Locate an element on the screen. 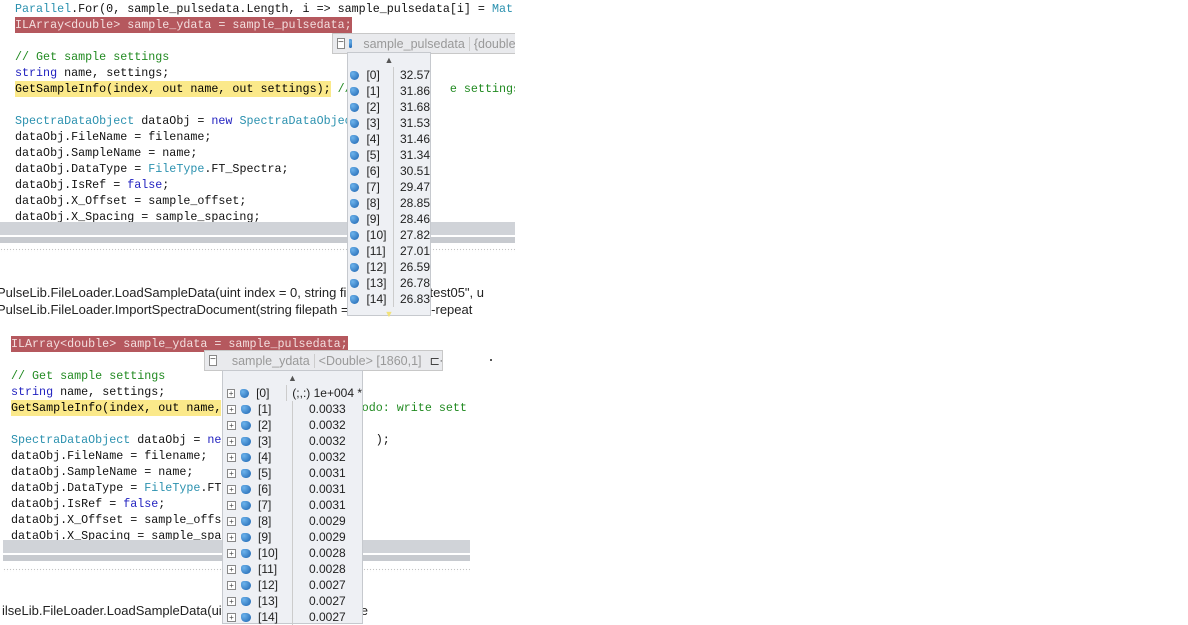 The width and height of the screenshot is (1188, 625). datatip-item: + [1] 0.0033 is located at coordinates (292, 409).